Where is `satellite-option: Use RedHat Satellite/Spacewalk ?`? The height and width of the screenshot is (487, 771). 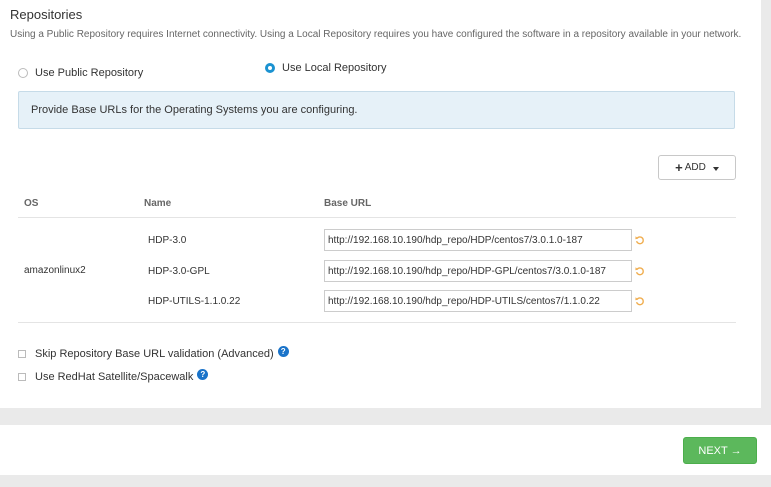 satellite-option: Use RedHat Satellite/Spacewalk ? is located at coordinates (113, 375).